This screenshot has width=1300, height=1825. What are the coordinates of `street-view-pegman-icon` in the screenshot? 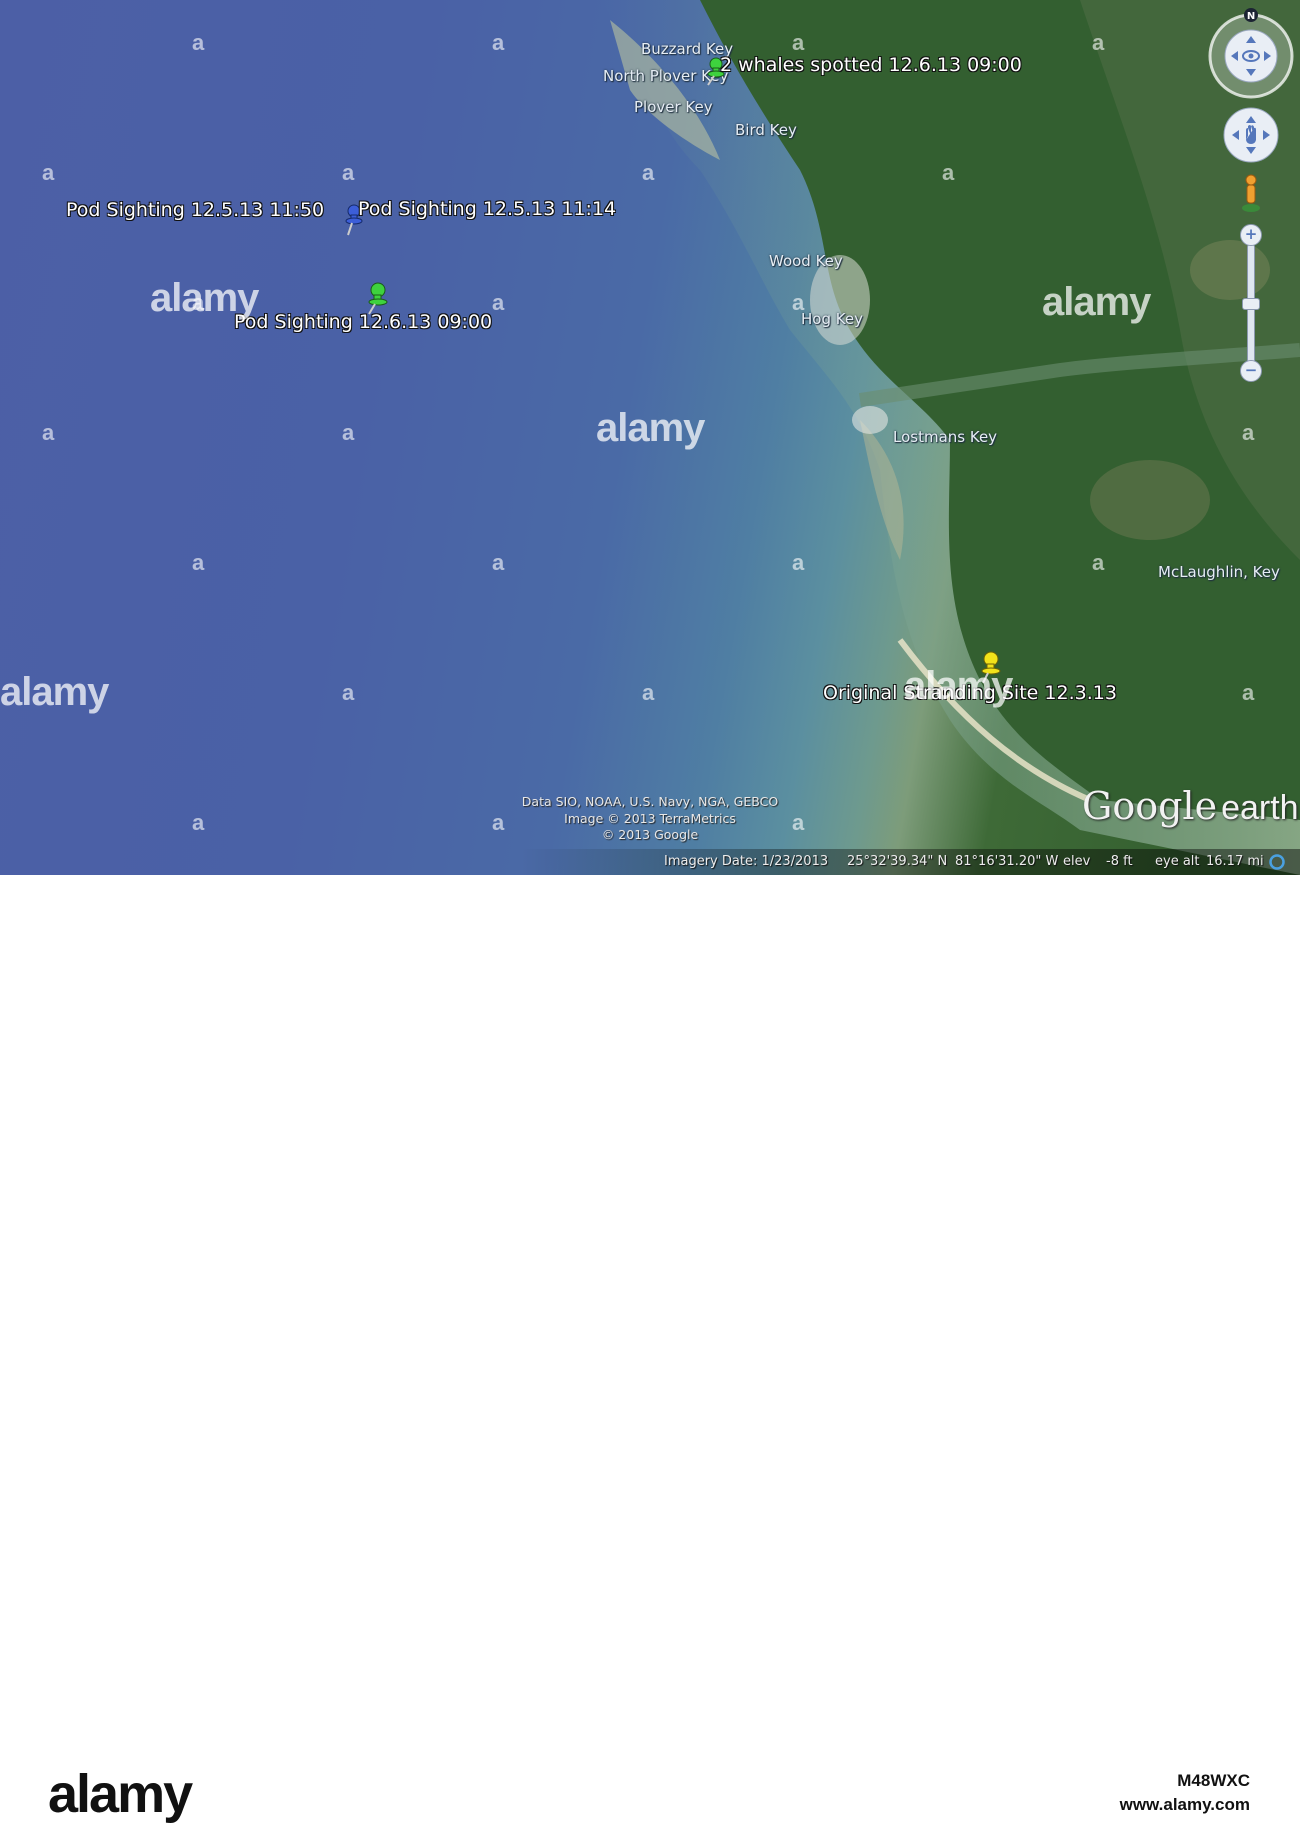 It's located at (1251, 194).